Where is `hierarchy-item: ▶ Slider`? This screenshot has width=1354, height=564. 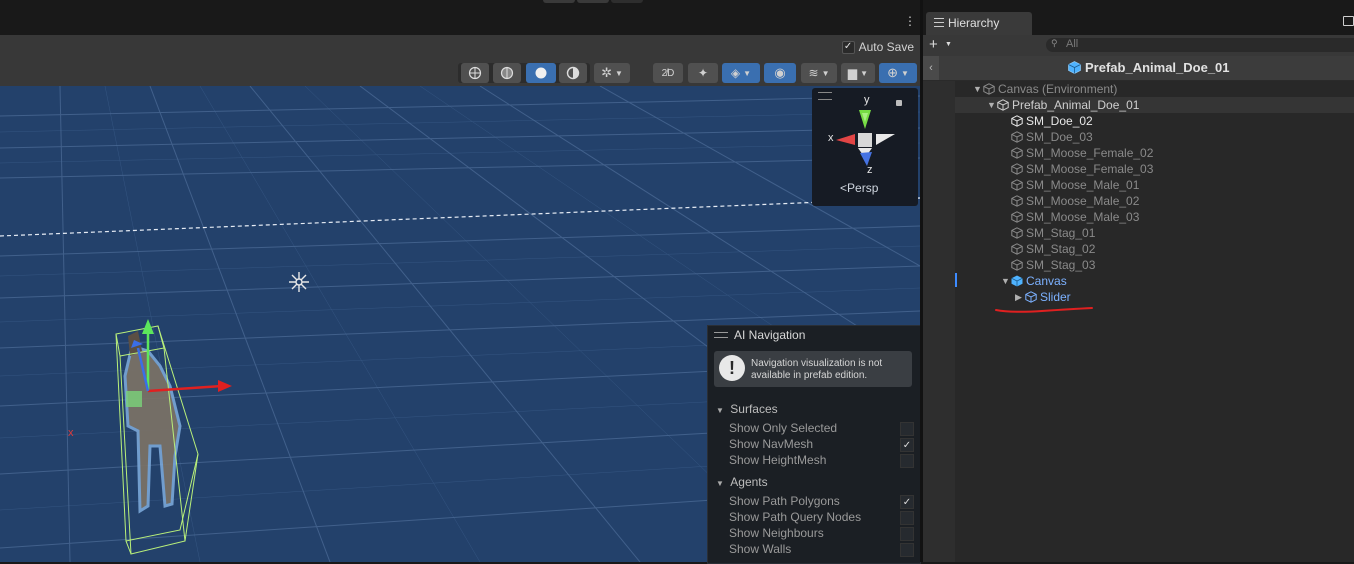 hierarchy-item: ▶ Slider is located at coordinates (1154, 297).